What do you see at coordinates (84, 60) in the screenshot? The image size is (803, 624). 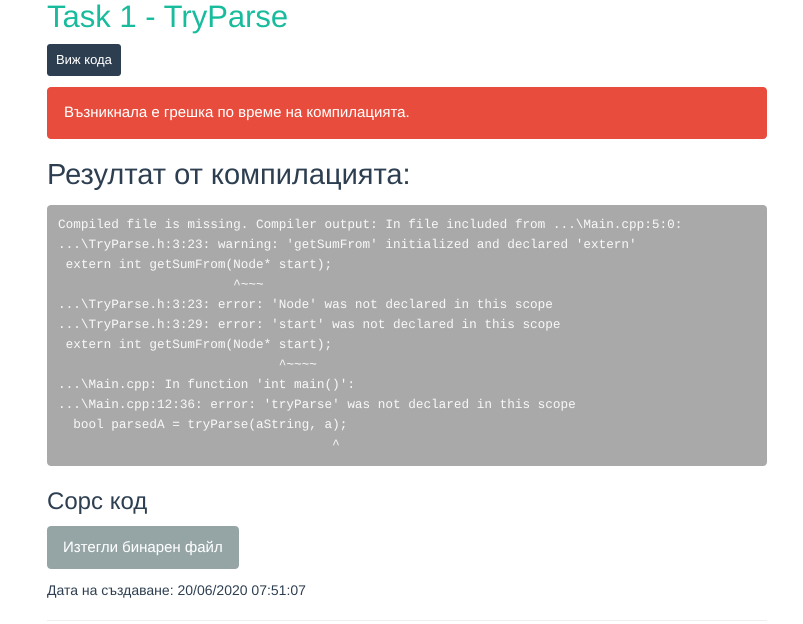 I see `view-code-button: Виж кода` at bounding box center [84, 60].